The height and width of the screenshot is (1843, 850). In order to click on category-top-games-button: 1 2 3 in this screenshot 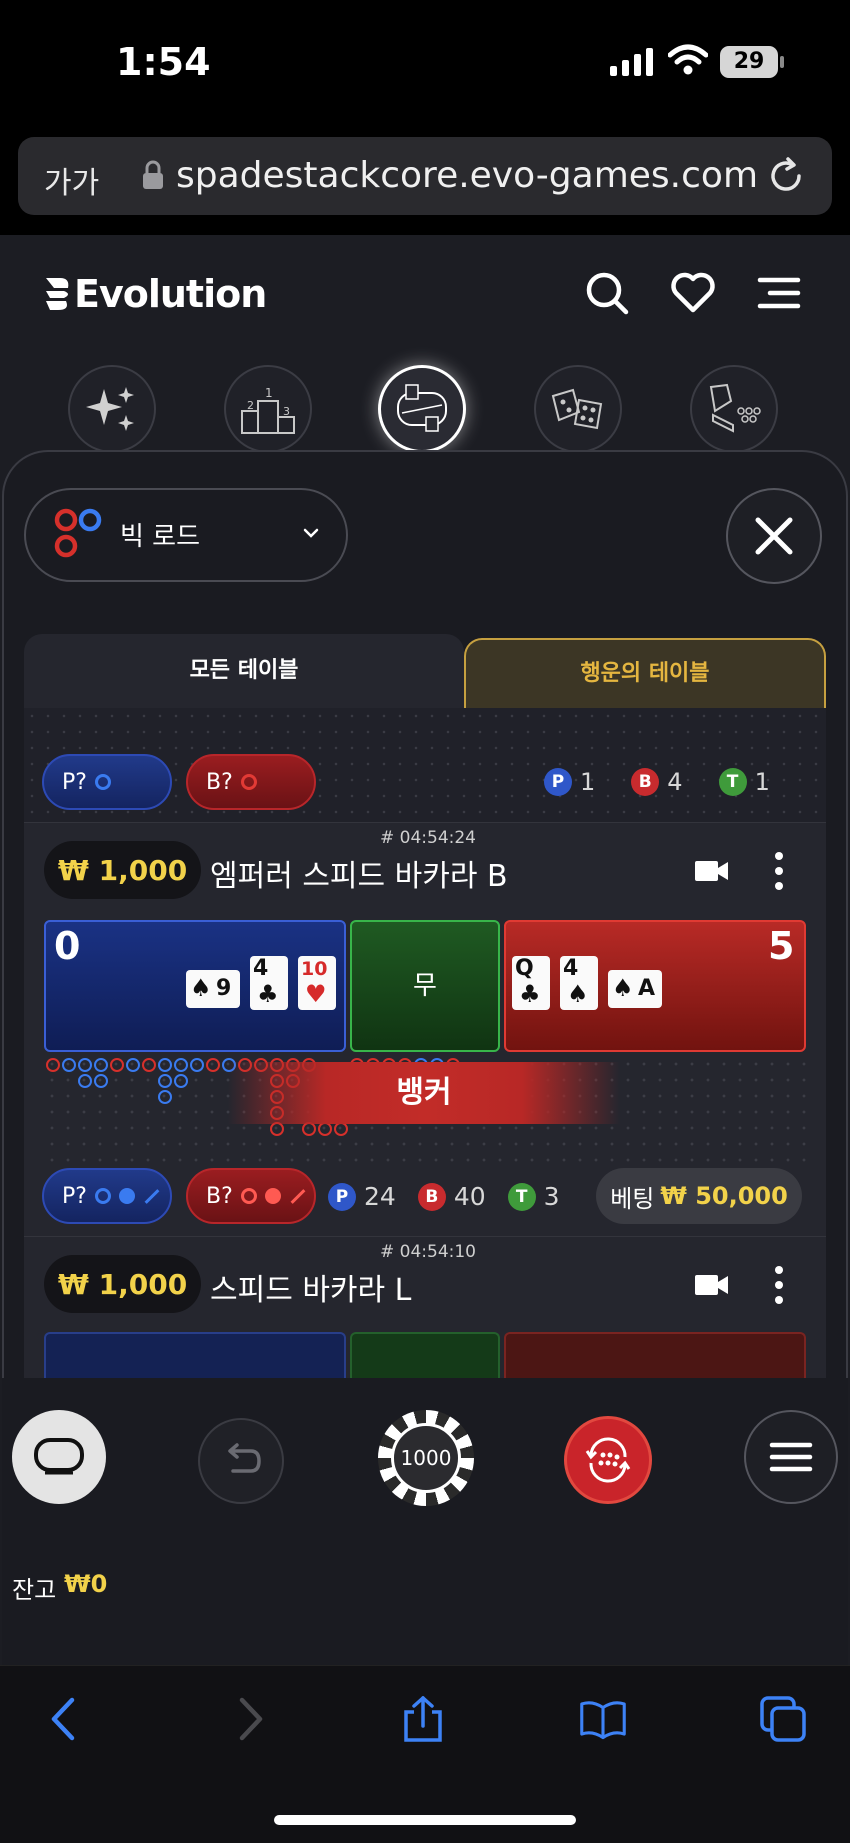, I will do `click(268, 409)`.